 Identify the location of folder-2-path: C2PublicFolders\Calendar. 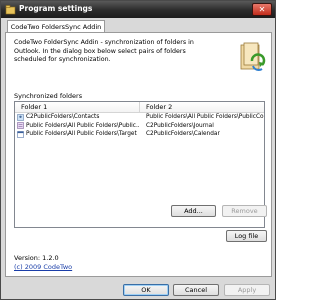
(183, 134).